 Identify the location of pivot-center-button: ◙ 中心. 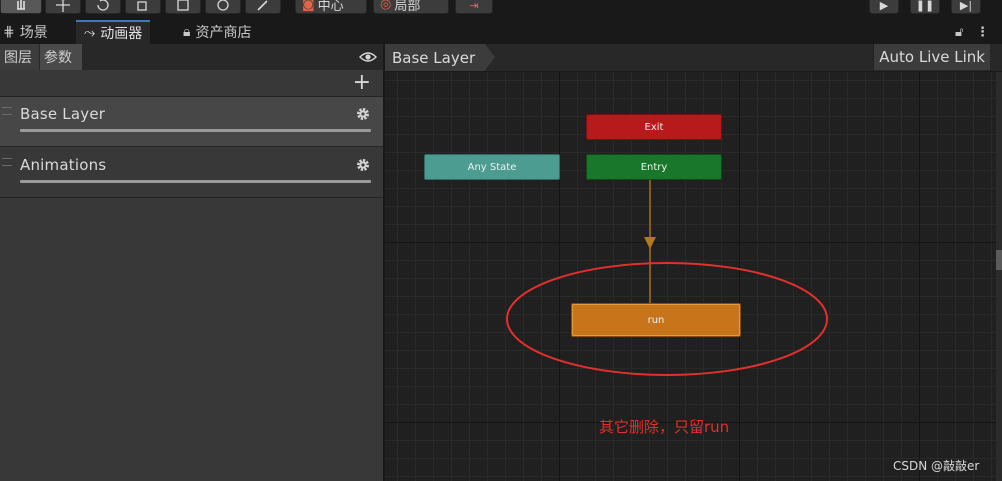
(331, 7).